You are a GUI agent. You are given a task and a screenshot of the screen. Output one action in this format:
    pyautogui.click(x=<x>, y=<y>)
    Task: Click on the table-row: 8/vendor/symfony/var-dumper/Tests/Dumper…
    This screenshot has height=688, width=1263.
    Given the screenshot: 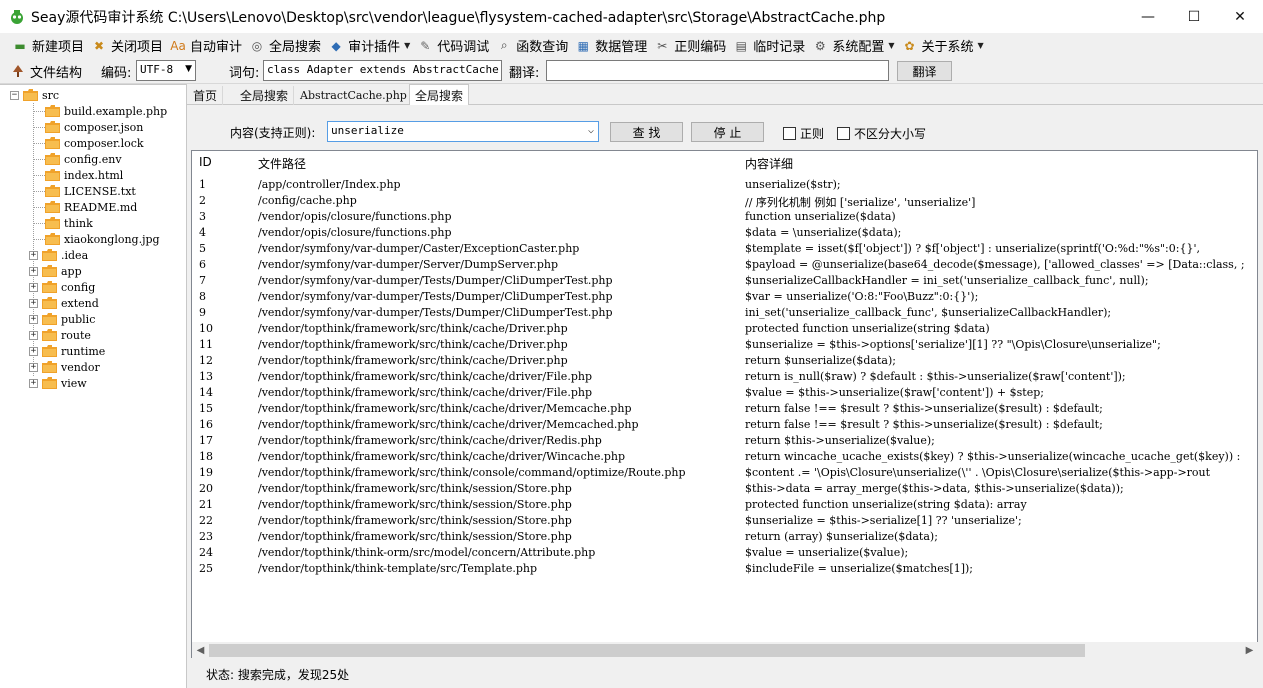 What is the action you would take?
    pyautogui.click(x=724, y=297)
    